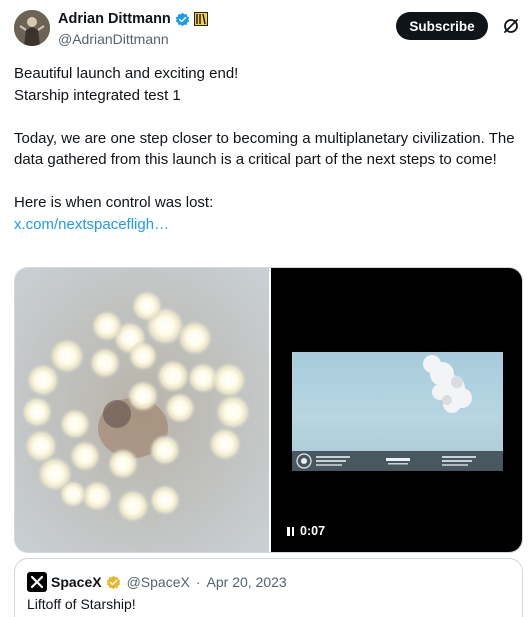 The image size is (532, 617). What do you see at coordinates (313, 531) in the screenshot?
I see `video-time: 0:07` at bounding box center [313, 531].